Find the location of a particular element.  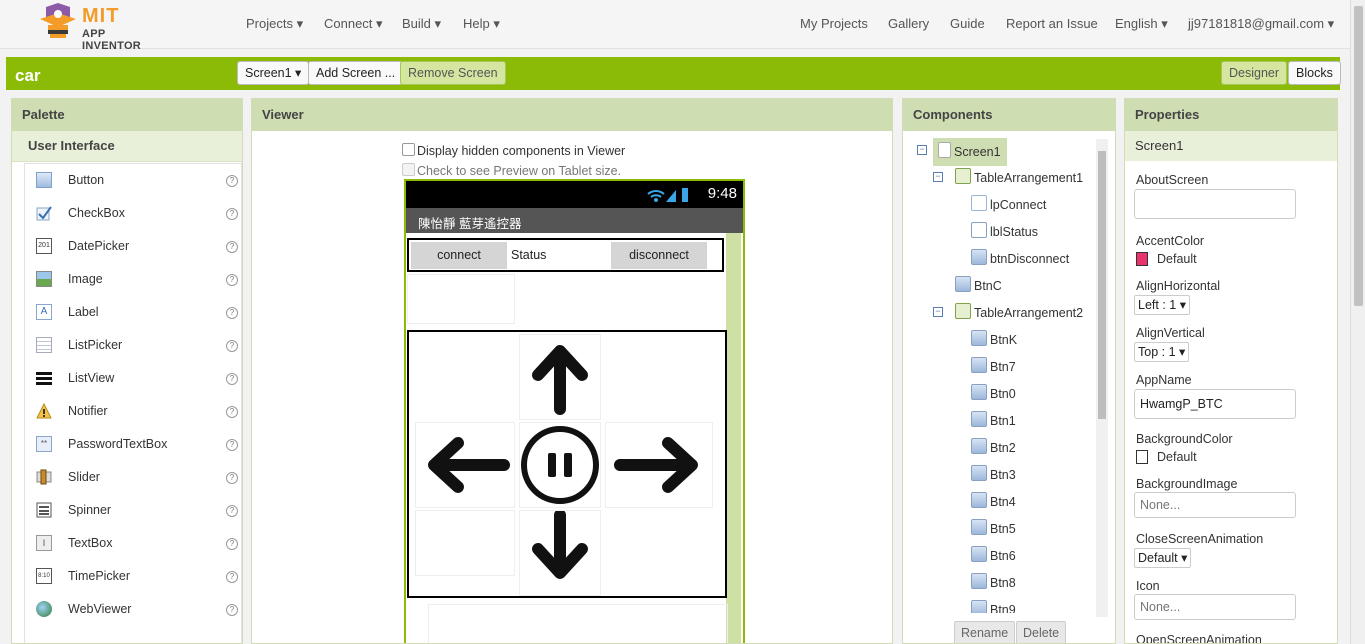

up-button is located at coordinates (560, 377).